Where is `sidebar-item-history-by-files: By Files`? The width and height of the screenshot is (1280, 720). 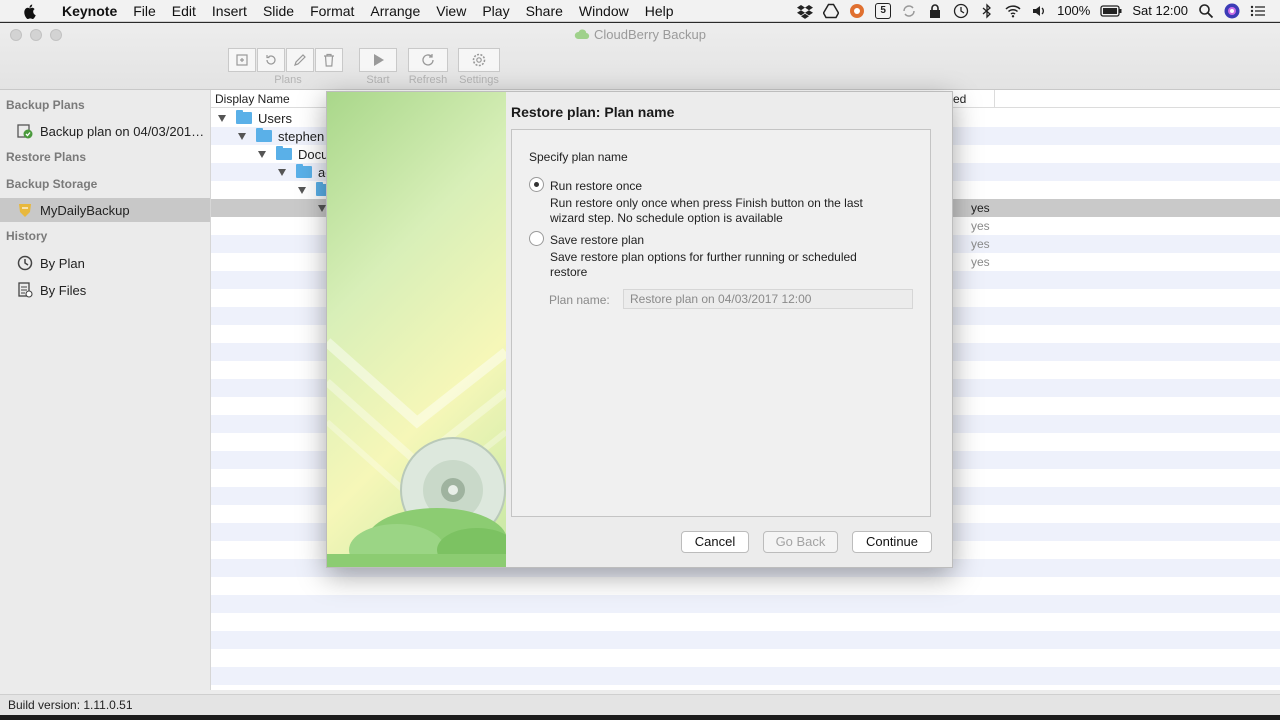 sidebar-item-history-by-files: By Files is located at coordinates (105, 290).